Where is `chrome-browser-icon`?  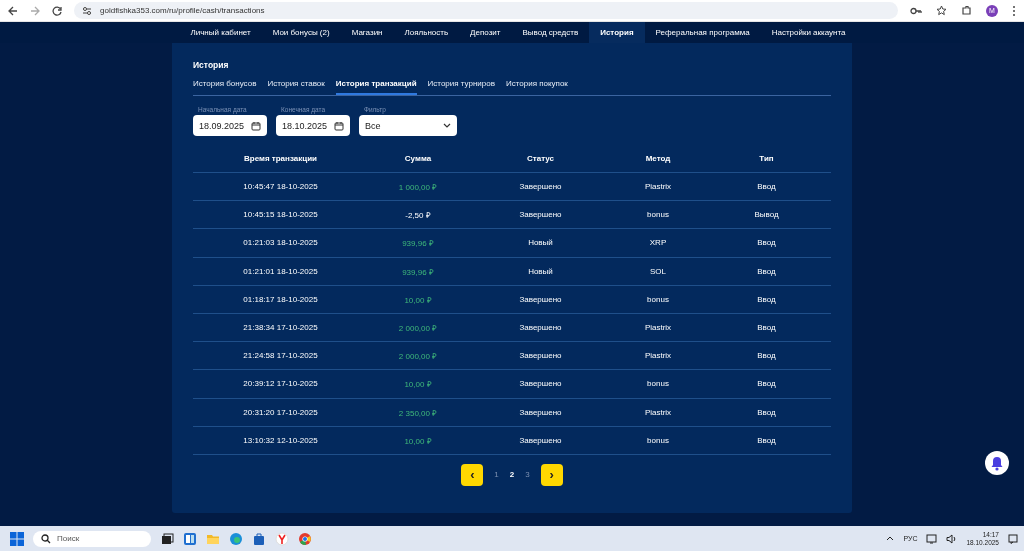
chrome-browser-icon is located at coordinates (305, 538).